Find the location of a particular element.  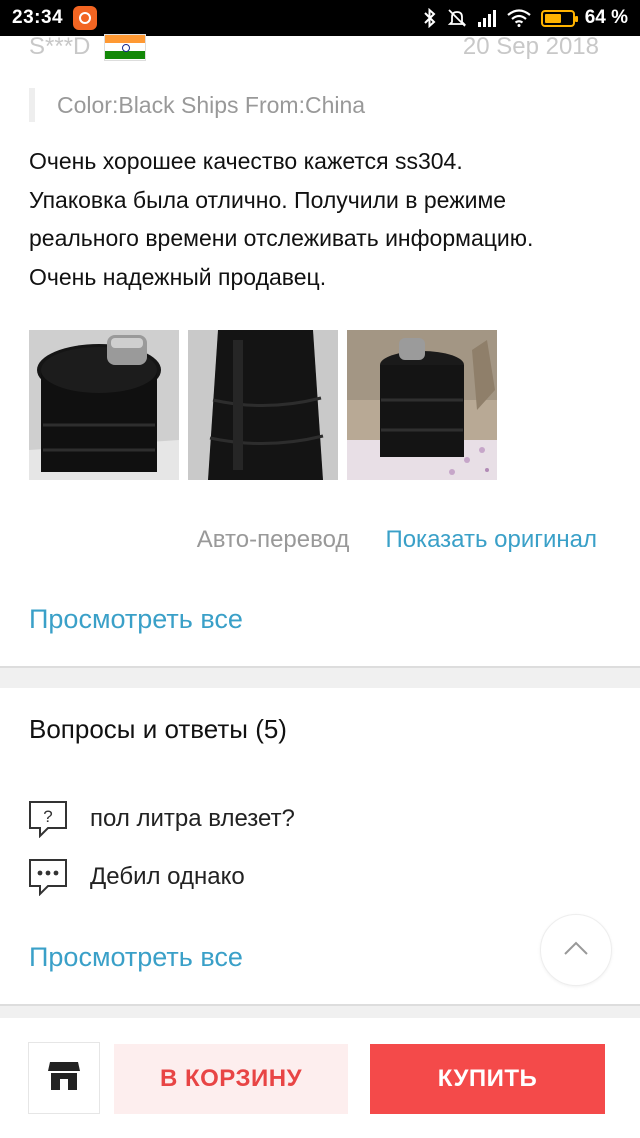

store-button is located at coordinates (64, 1078).